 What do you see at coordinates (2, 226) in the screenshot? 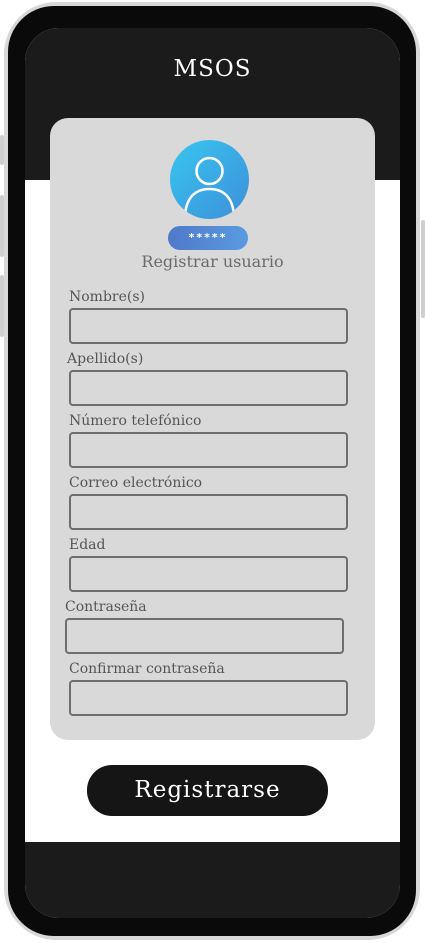
I see `phone-volume-up-button` at bounding box center [2, 226].